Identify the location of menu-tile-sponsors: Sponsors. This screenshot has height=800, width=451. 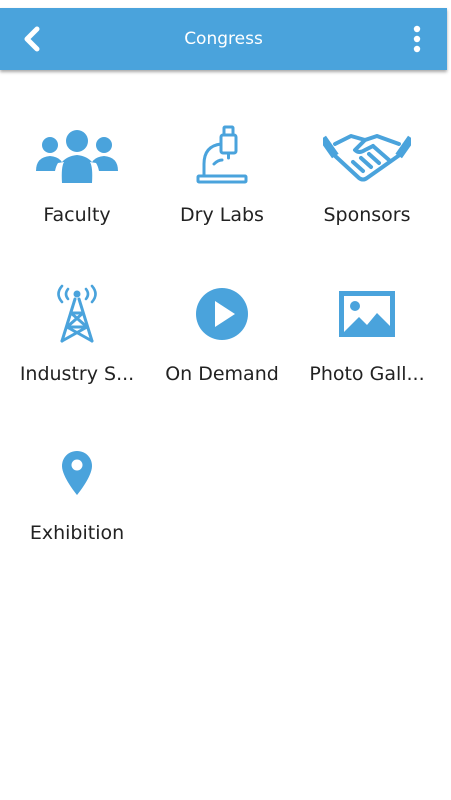
(367, 175).